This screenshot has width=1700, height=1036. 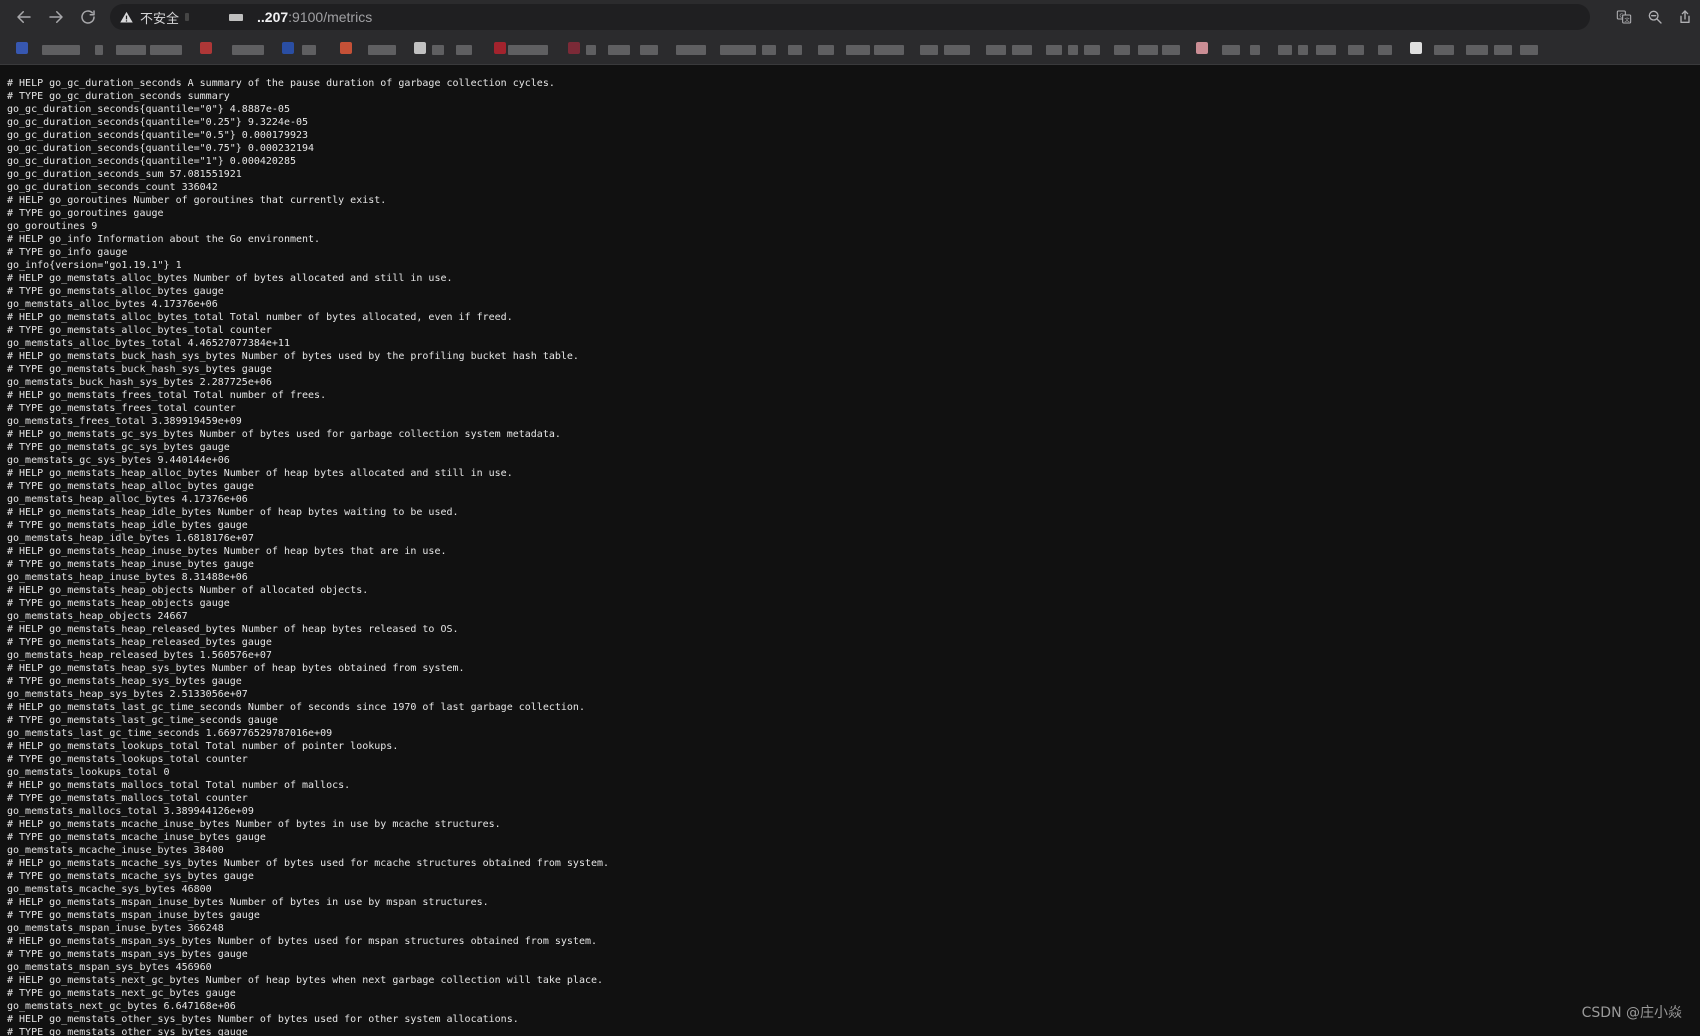 What do you see at coordinates (186, 17) in the screenshot?
I see `redacted-separator` at bounding box center [186, 17].